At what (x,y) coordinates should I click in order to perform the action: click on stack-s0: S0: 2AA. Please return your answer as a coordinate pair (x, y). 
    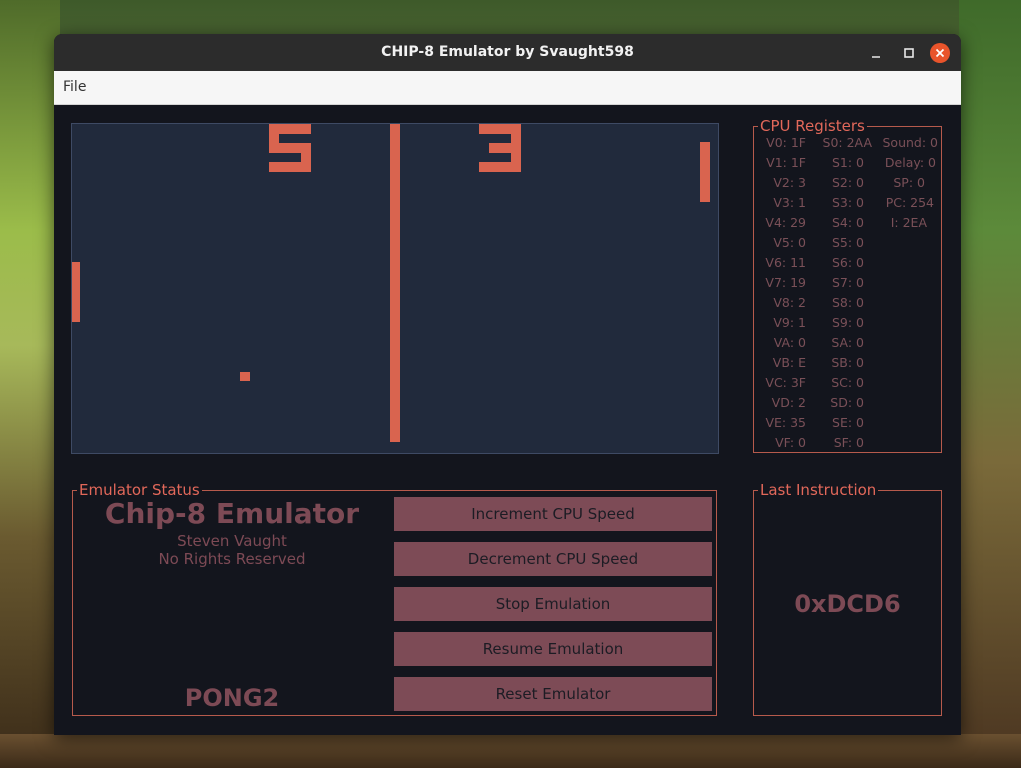
    Looking at the image, I should click on (847, 142).